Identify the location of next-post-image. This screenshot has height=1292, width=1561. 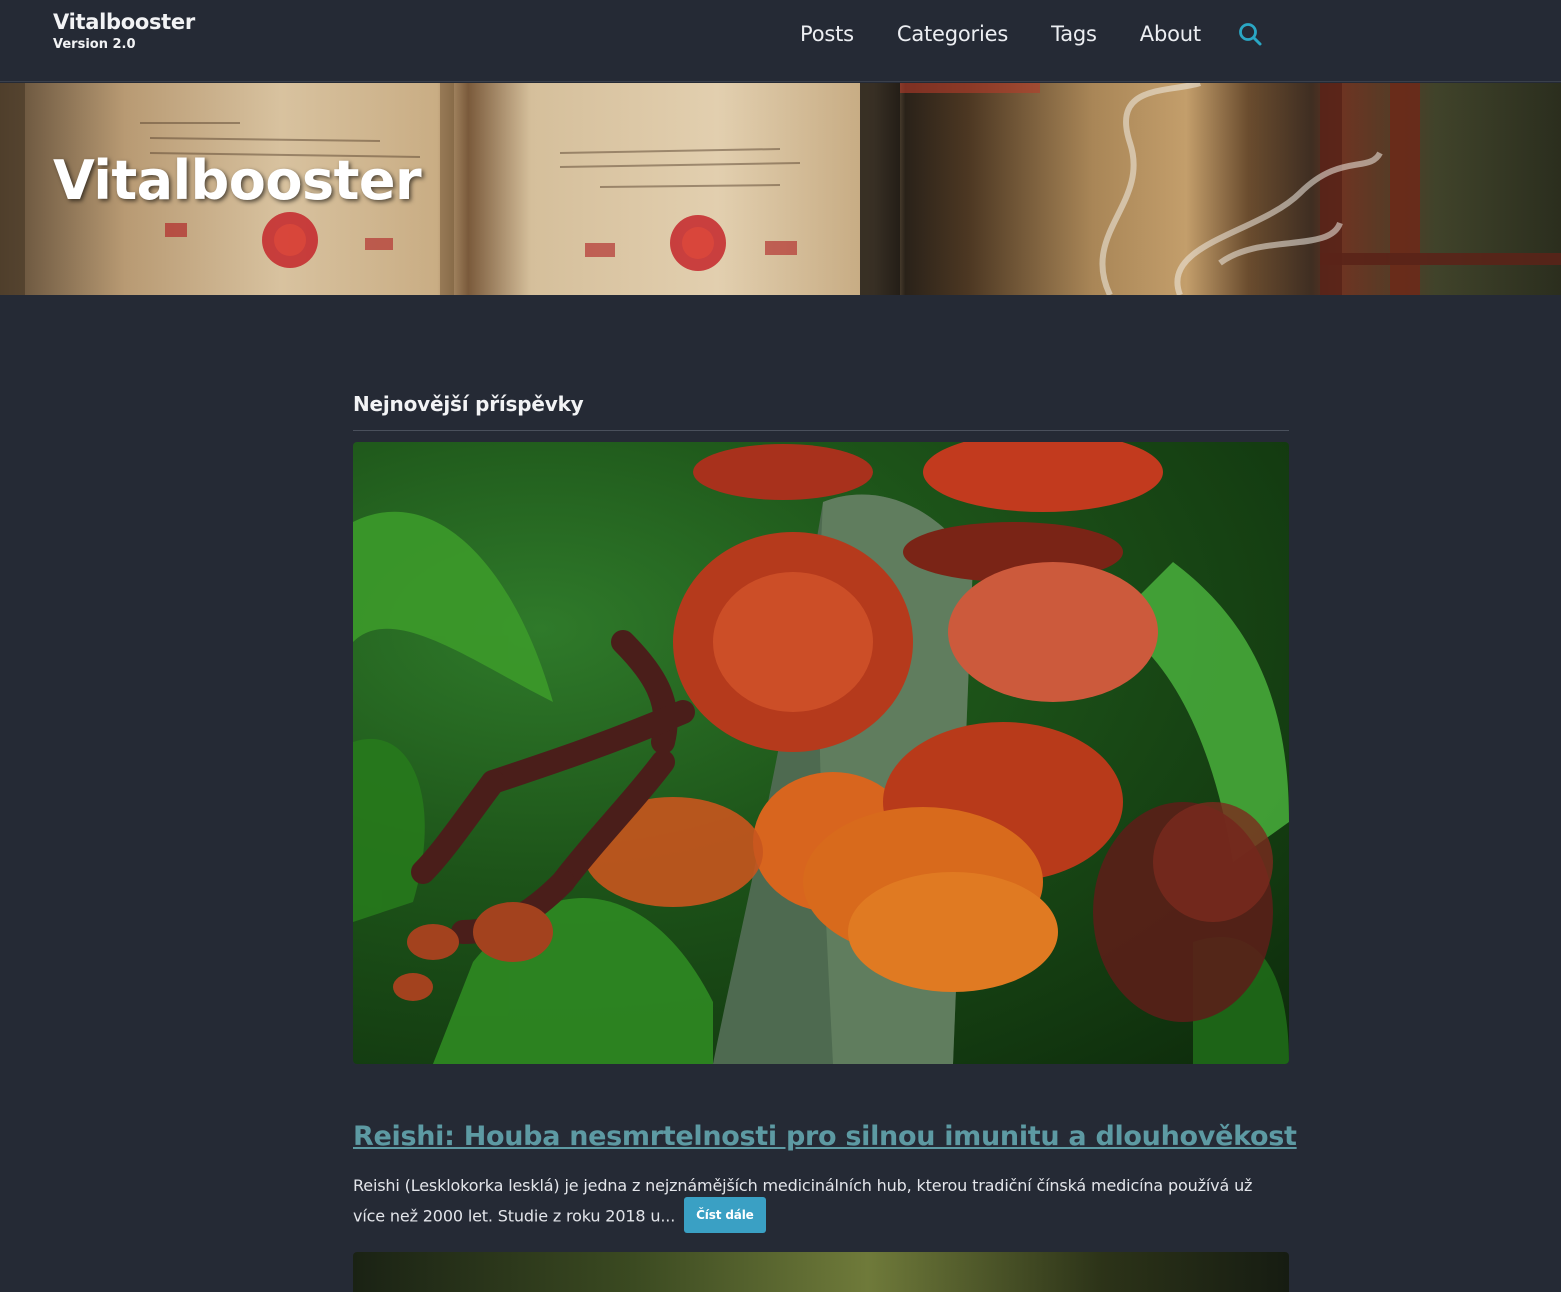
(821, 1272).